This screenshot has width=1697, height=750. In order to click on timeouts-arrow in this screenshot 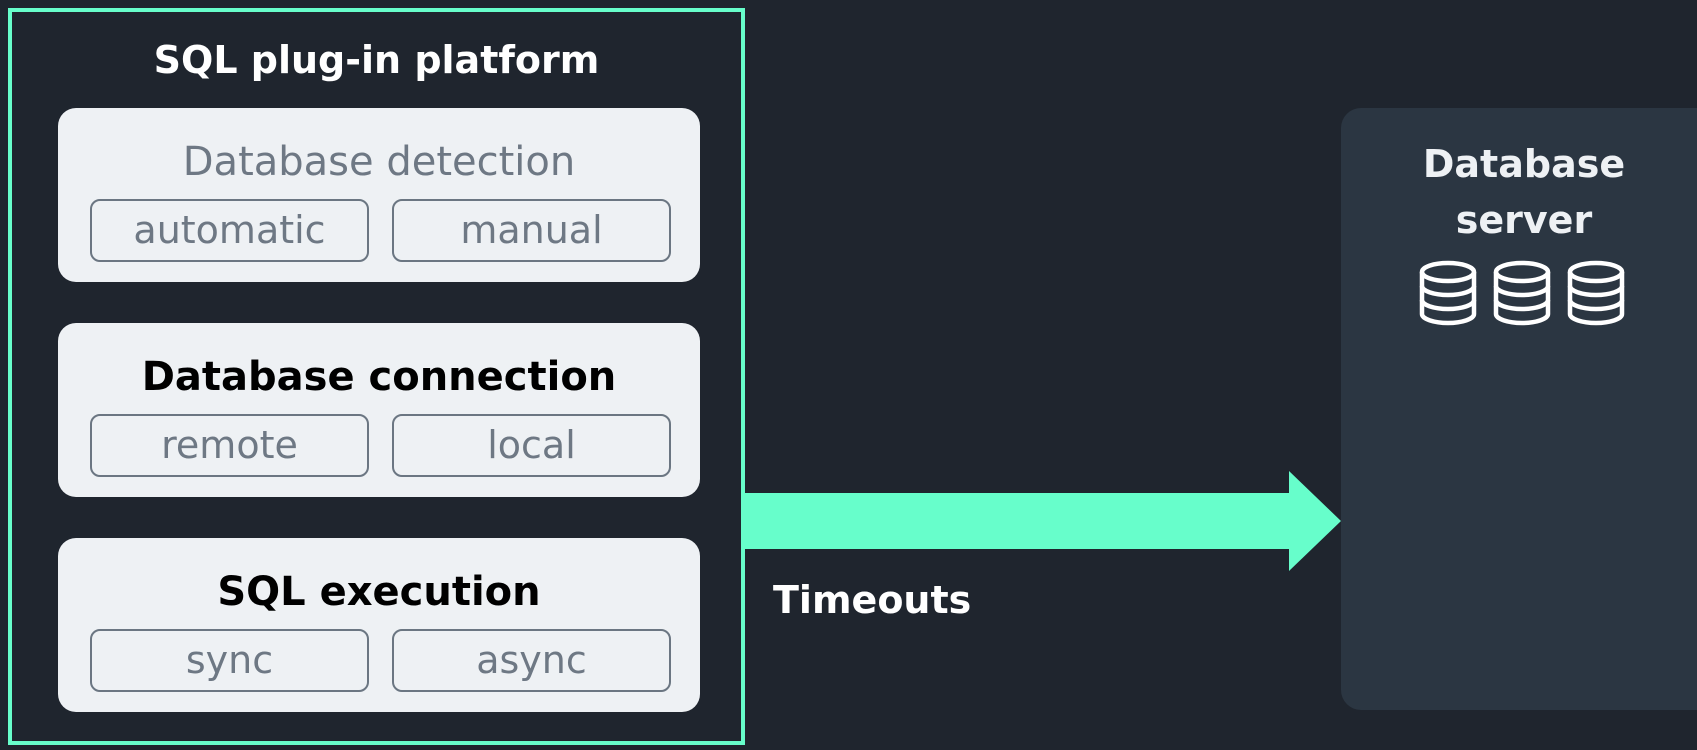, I will do `click(1043, 521)`.